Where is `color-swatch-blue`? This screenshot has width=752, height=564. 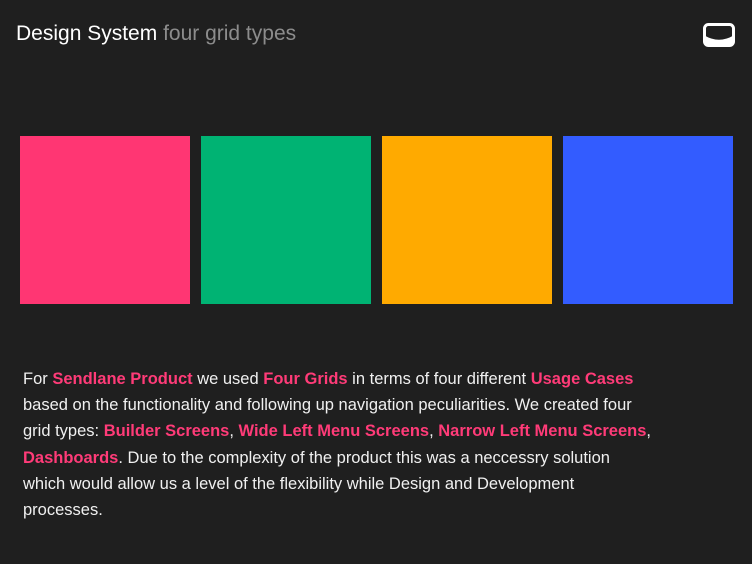 color-swatch-blue is located at coordinates (648, 220).